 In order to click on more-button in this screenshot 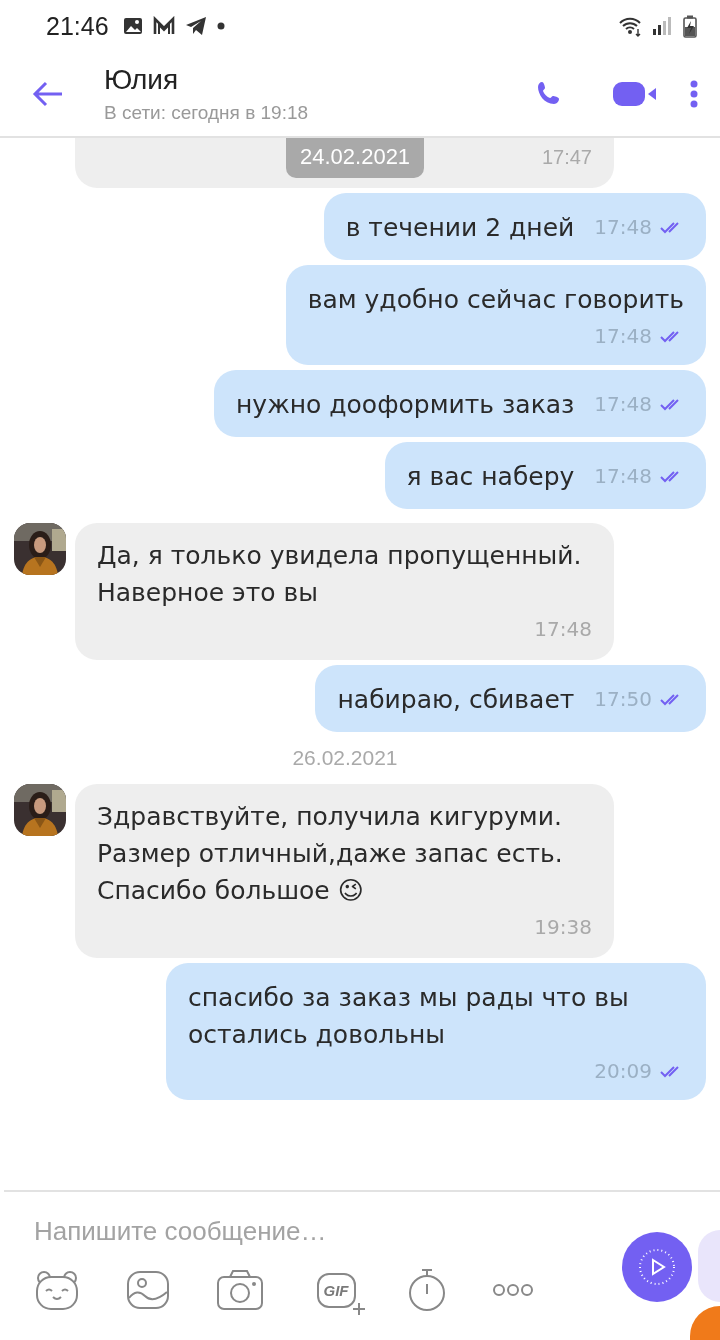, I will do `click(513, 1290)`.